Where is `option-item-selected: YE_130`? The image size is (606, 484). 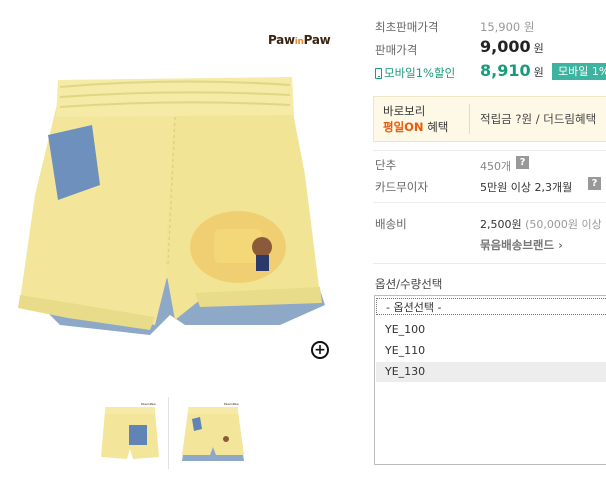
option-item-selected: YE_130 is located at coordinates (491, 372).